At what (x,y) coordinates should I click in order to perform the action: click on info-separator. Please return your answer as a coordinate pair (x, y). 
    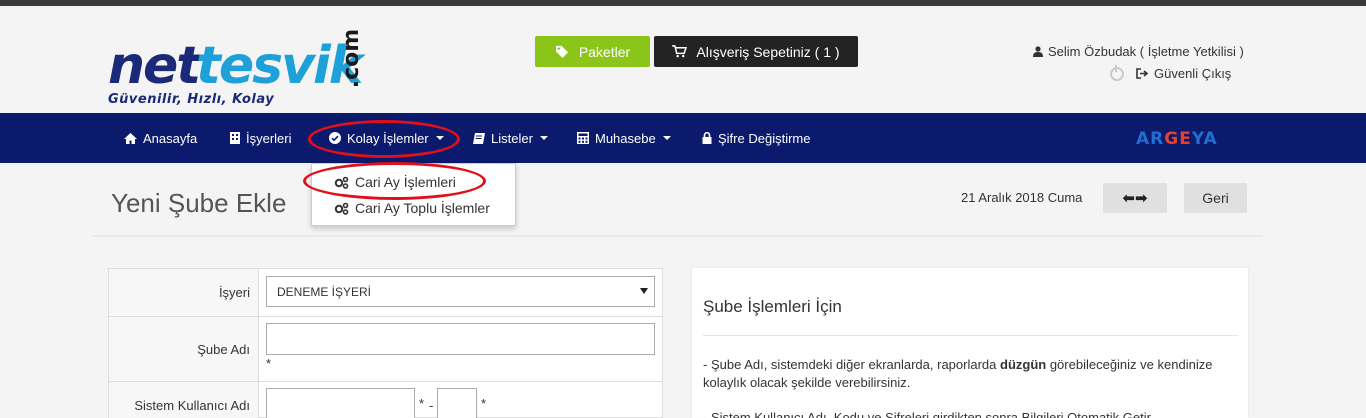
    Looking at the image, I should click on (970, 335).